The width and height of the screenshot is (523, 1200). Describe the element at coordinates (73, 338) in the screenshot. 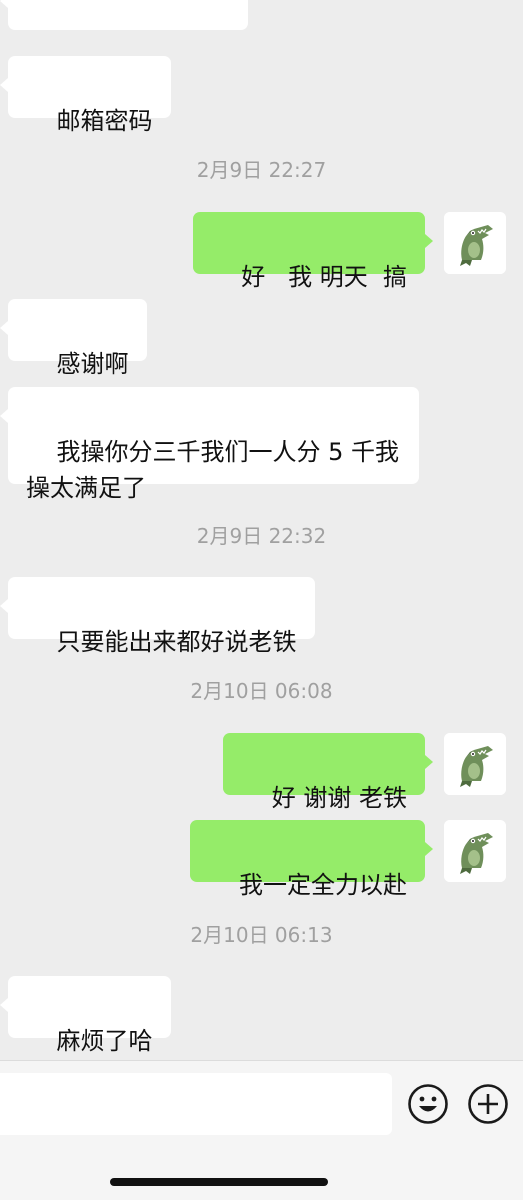

I see `message-incoming: 感谢啊` at that location.